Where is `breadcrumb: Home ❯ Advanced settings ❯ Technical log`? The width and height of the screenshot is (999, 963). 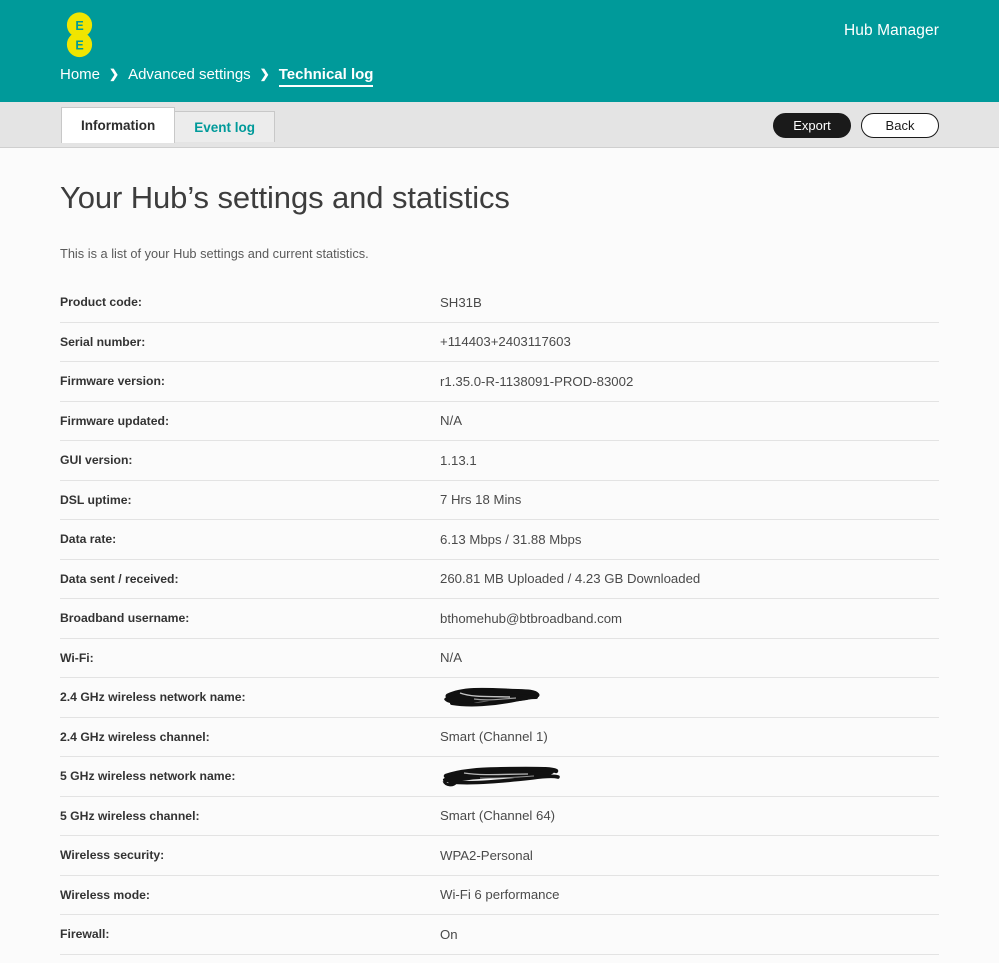 breadcrumb: Home ❯ Advanced settings ❯ Technical log is located at coordinates (217, 76).